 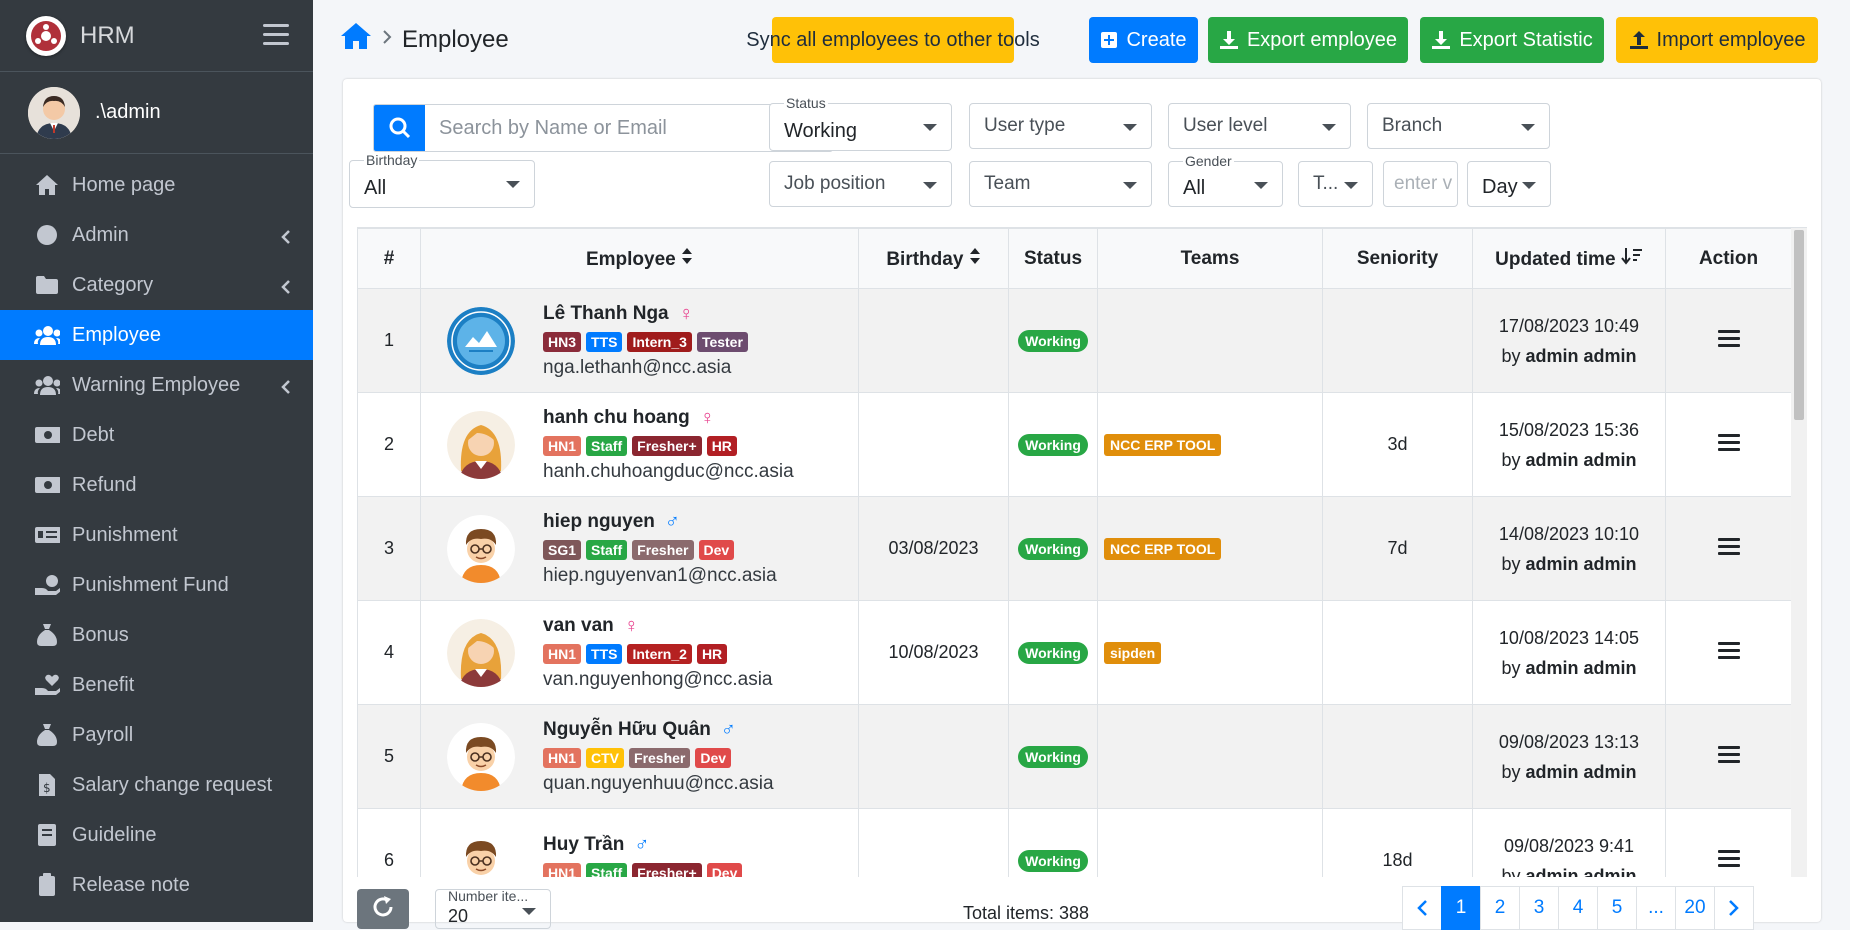 I want to click on refresh-icon, so click(x=383, y=909).